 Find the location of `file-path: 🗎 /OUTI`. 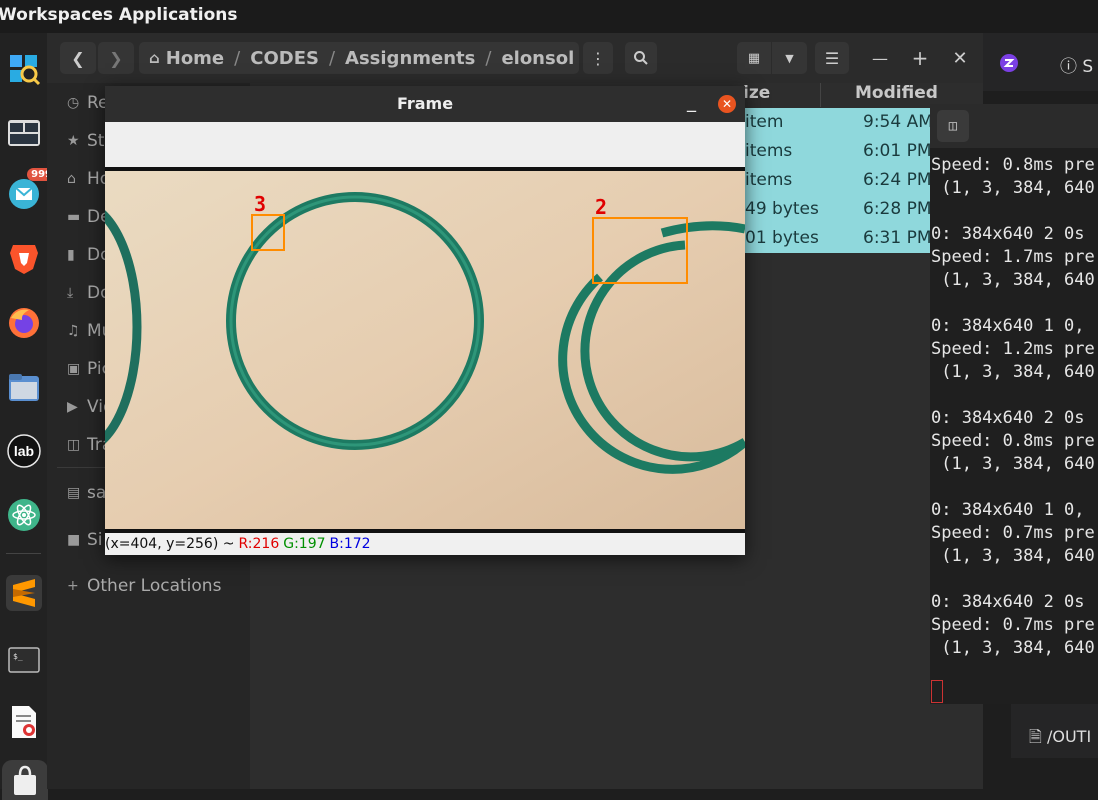

file-path: 🗎 /OUTI is located at coordinates (1060, 739).